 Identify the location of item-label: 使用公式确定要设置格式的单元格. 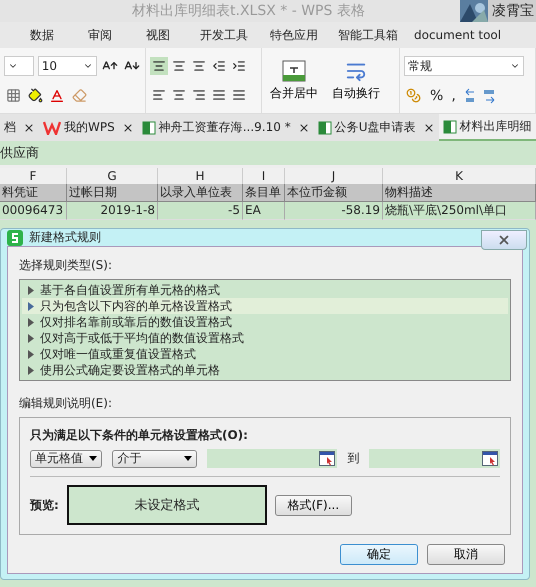
(130, 370).